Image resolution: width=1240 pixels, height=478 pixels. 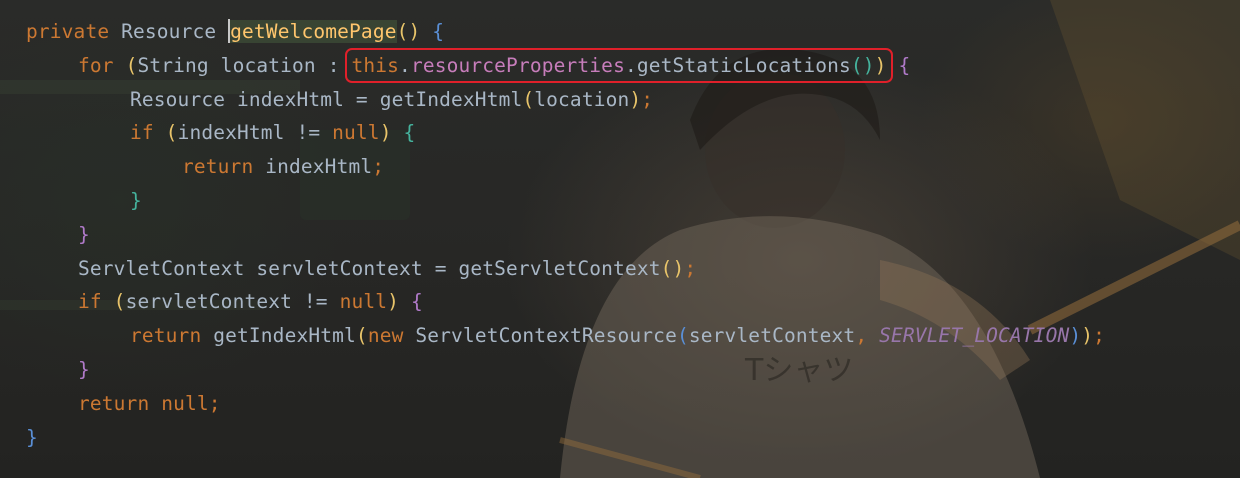 I want to click on code-token: this, so click(x=375, y=65).